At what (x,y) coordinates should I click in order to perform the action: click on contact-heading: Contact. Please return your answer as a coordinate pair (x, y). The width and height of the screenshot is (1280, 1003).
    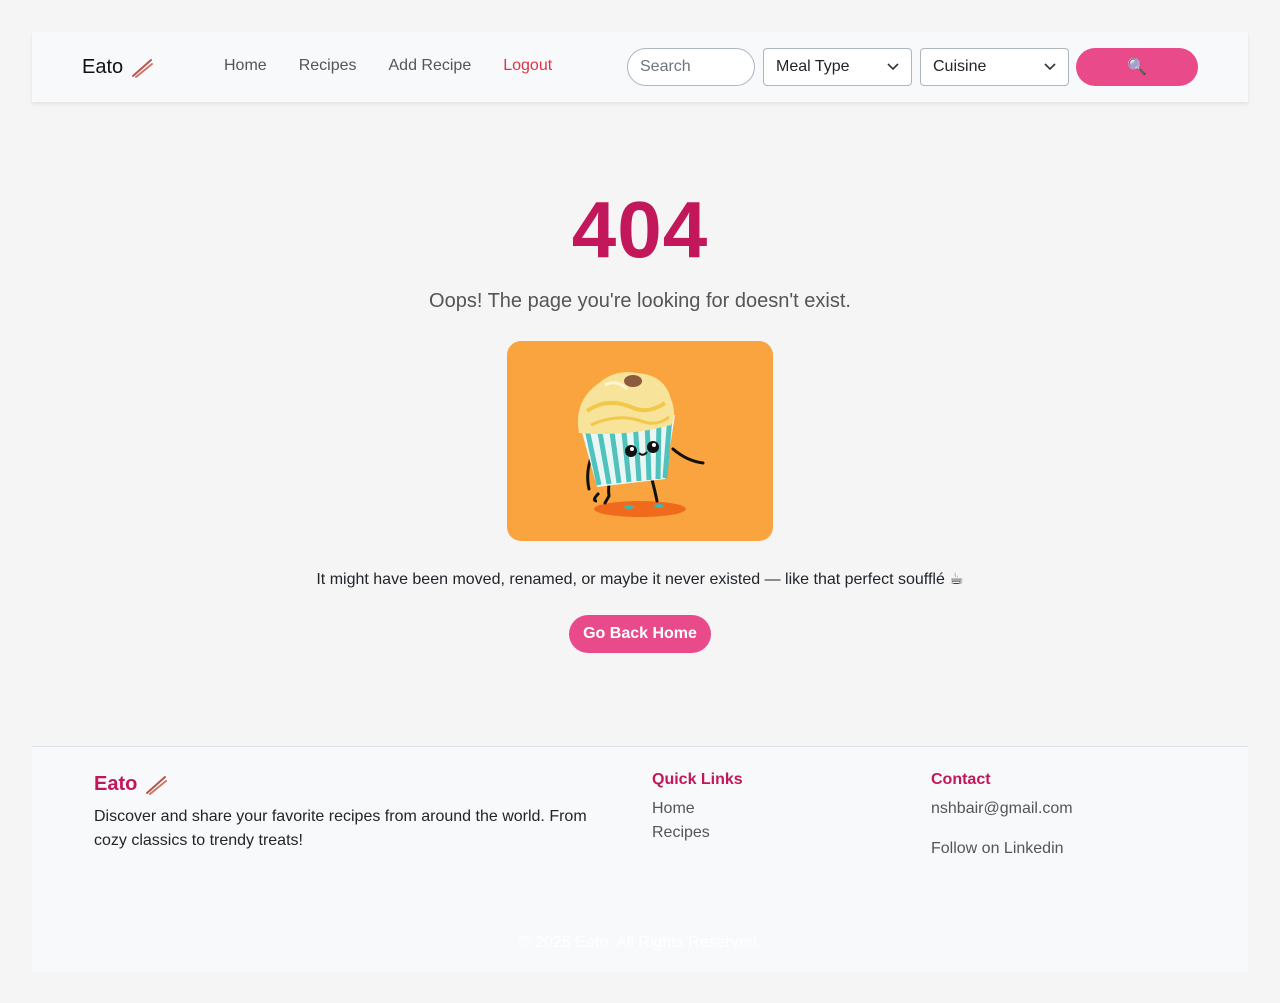
    Looking at the image, I should click on (961, 779).